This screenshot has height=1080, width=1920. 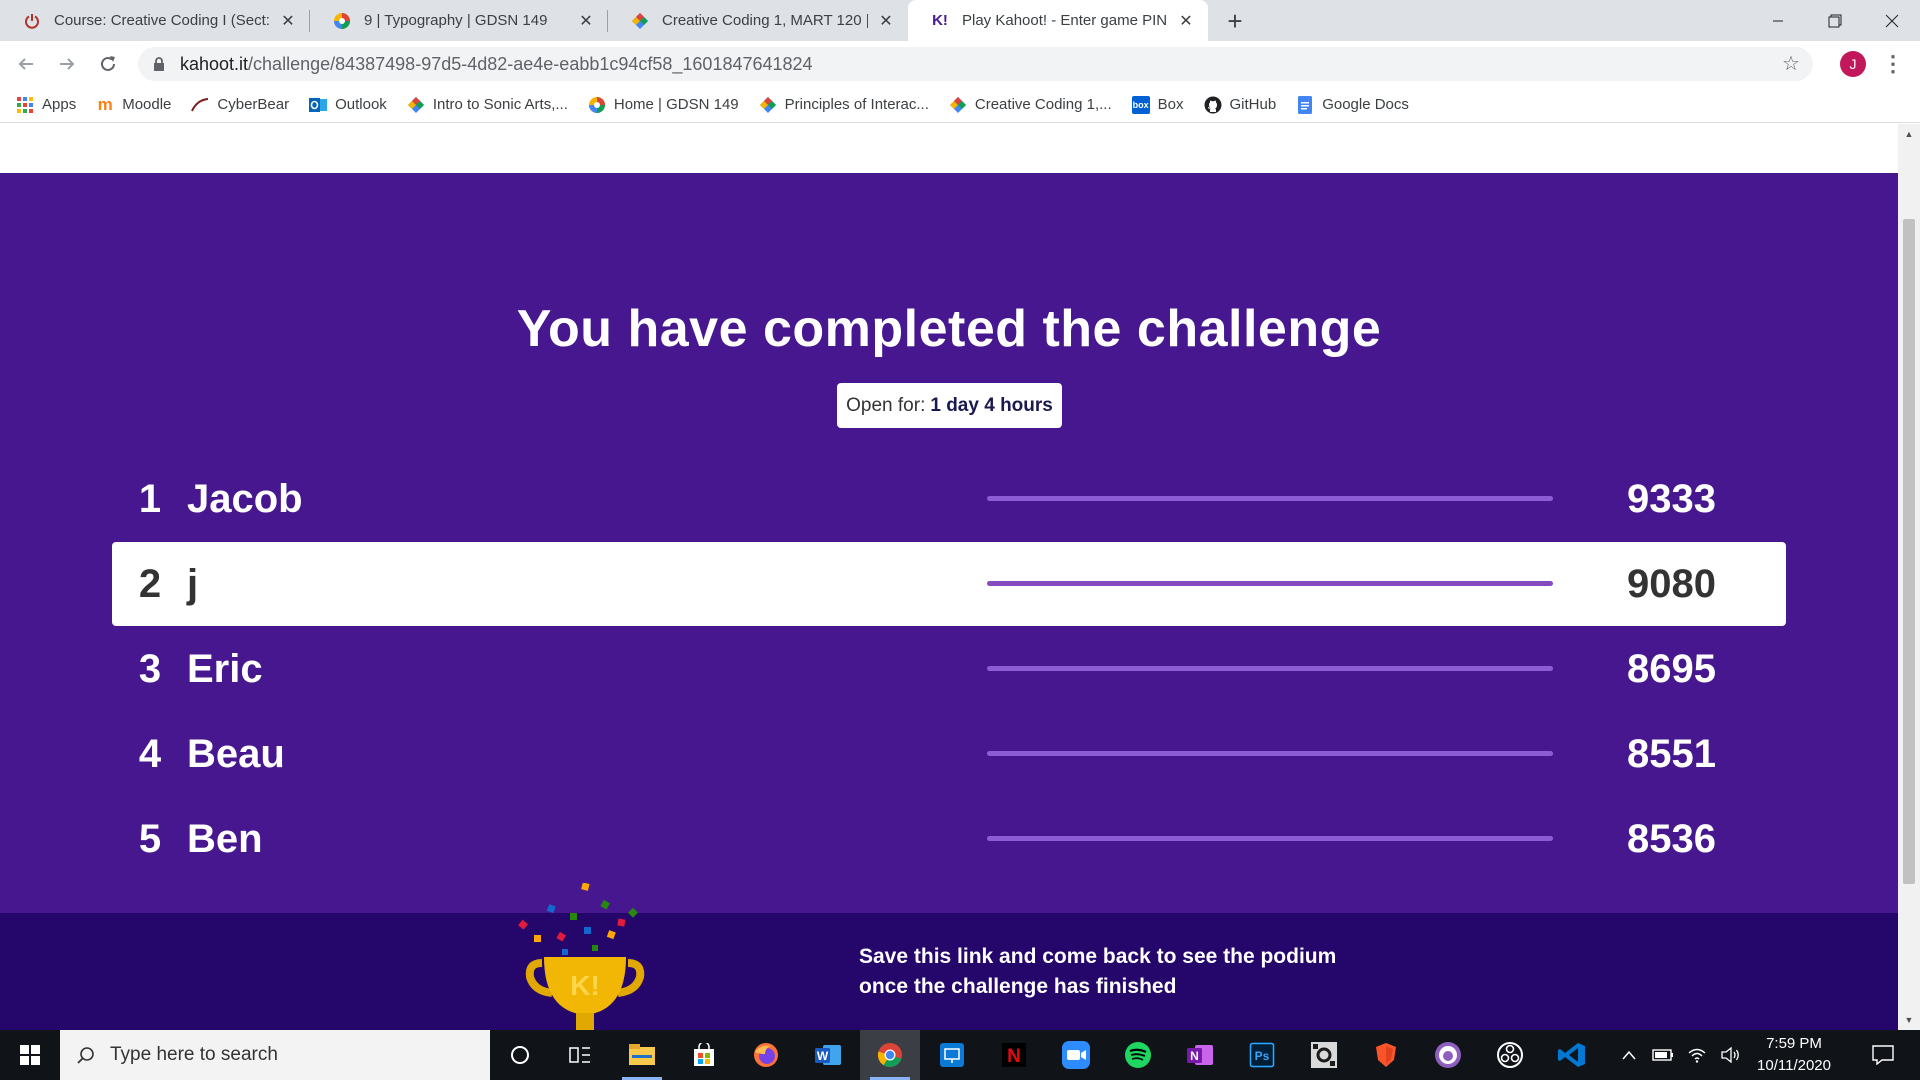 I want to click on player-name: j, so click(x=193, y=583).